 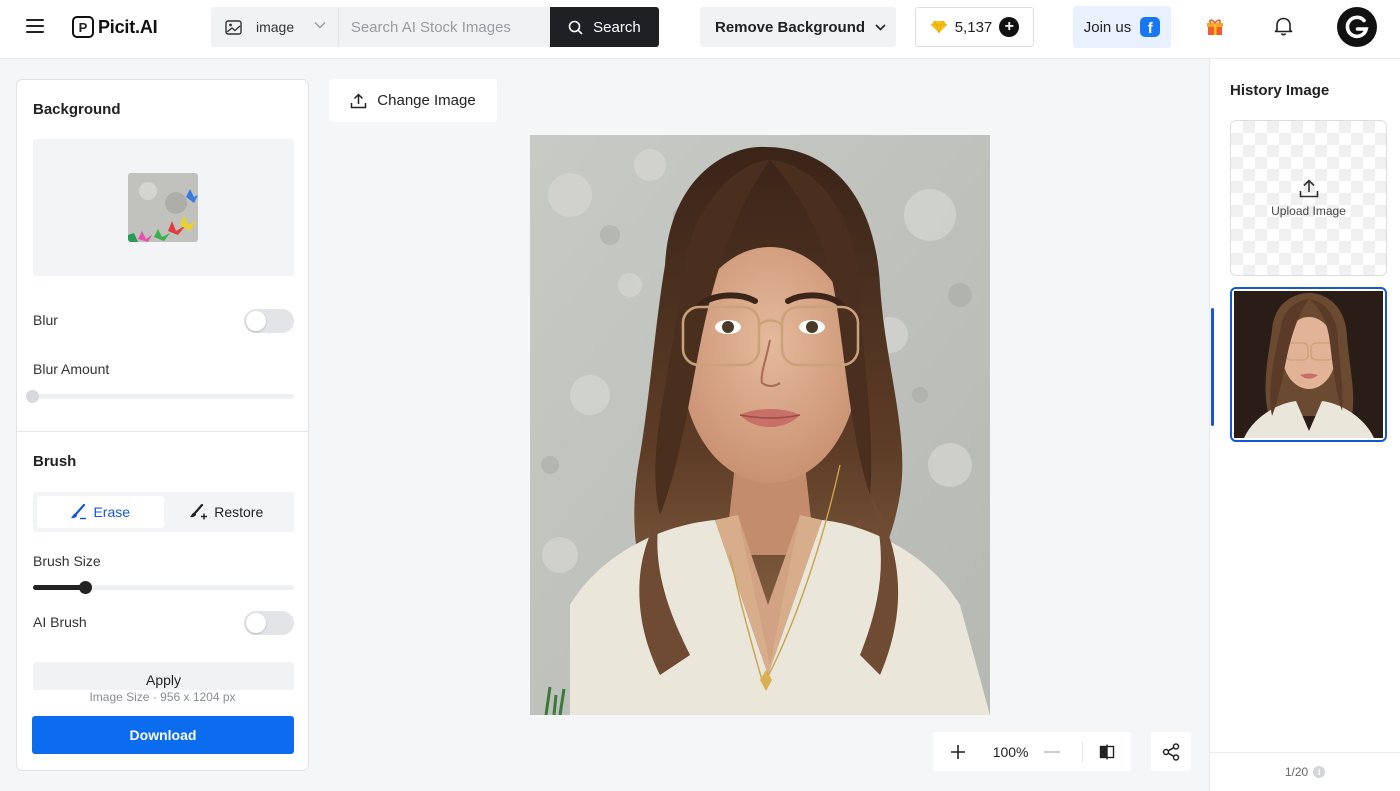 What do you see at coordinates (55, 461) in the screenshot?
I see `brush-title: Brush` at bounding box center [55, 461].